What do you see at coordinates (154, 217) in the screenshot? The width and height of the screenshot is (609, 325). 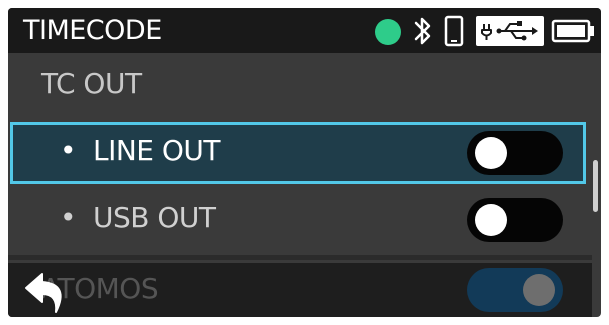 I see `usb-out-label: USB OUT` at bounding box center [154, 217].